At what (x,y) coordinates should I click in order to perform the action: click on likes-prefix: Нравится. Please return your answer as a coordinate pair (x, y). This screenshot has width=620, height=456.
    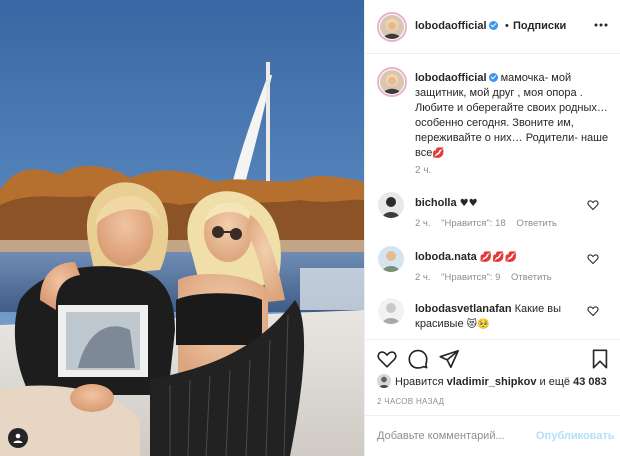
    Looking at the image, I should click on (419, 382).